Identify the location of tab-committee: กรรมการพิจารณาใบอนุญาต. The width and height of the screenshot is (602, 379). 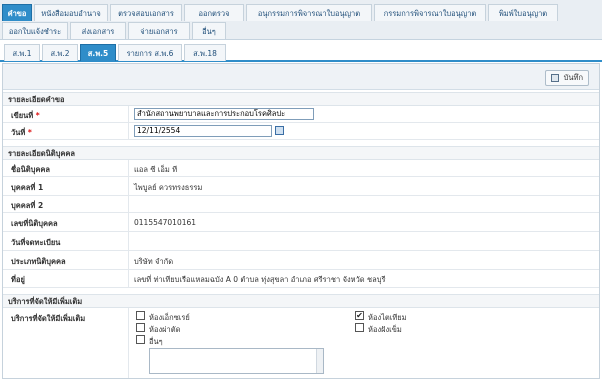
(430, 12).